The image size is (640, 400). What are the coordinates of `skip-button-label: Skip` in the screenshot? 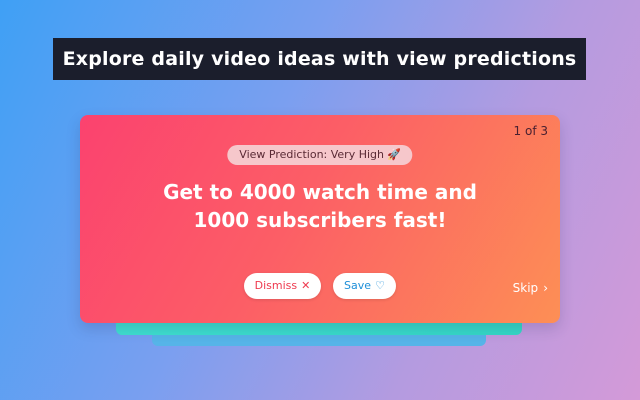 It's located at (525, 288).